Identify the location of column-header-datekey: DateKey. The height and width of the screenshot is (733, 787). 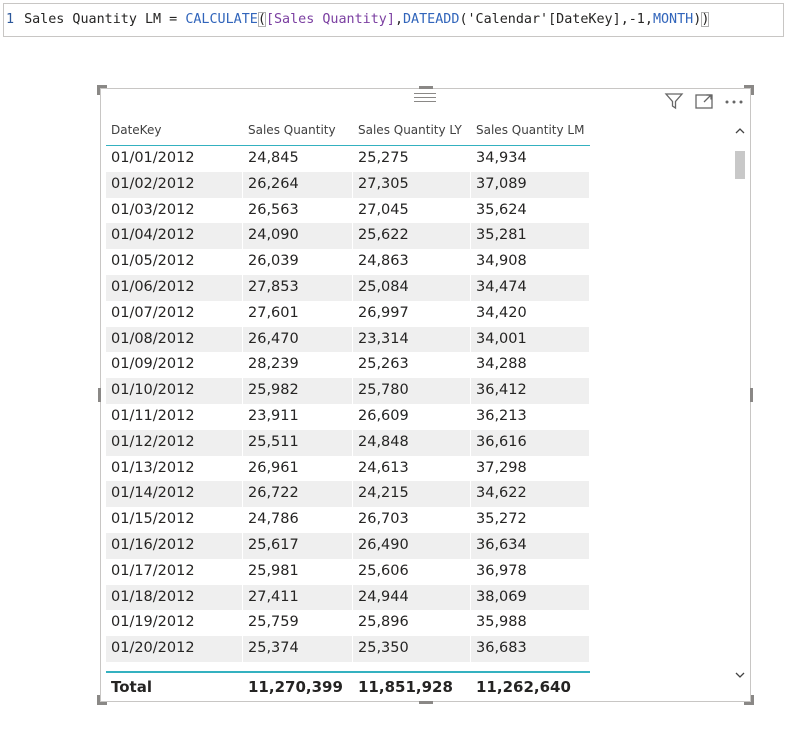
(174, 131).